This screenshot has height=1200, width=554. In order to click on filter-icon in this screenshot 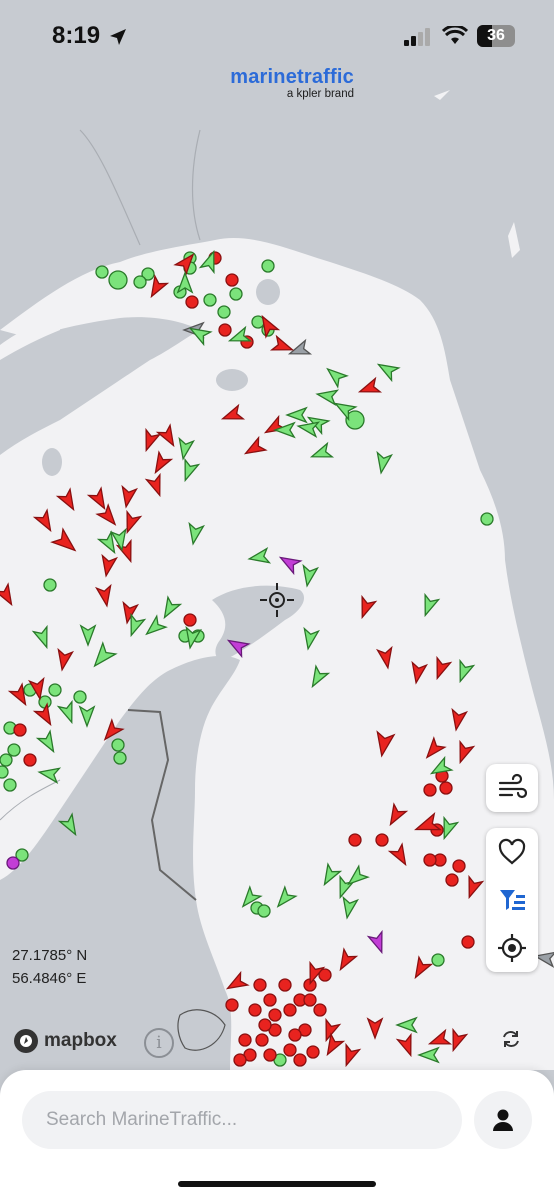, I will do `click(512, 900)`.